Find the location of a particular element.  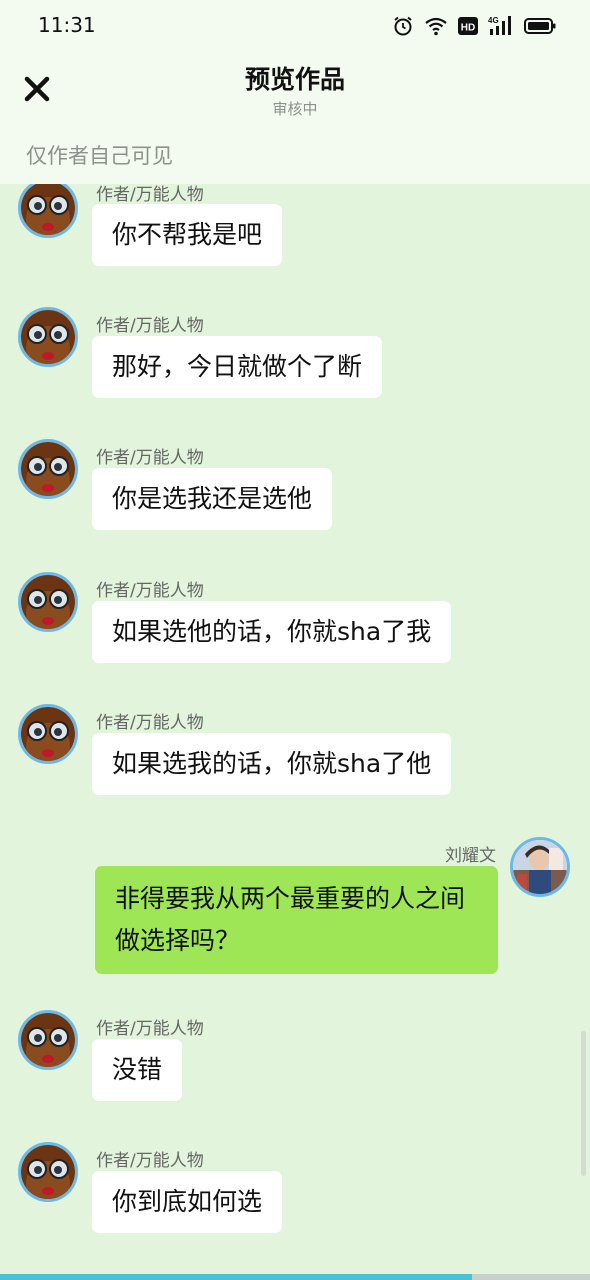

message-bubble: 如果选他的话，你就sha了我 is located at coordinates (272, 632).